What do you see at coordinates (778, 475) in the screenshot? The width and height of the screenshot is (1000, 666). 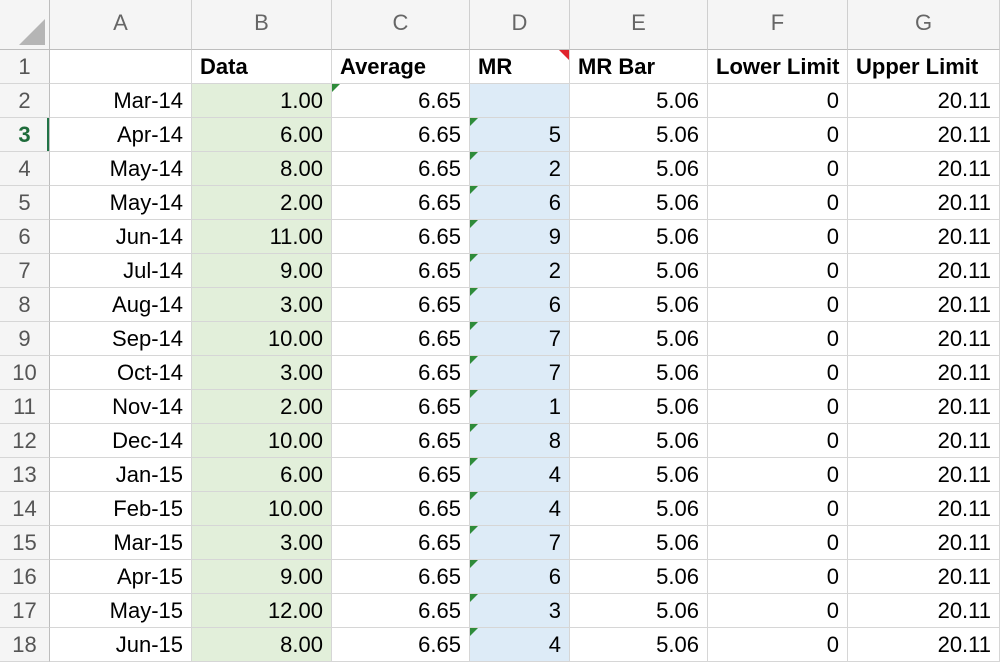 I see `cell-f13: 0` at bounding box center [778, 475].